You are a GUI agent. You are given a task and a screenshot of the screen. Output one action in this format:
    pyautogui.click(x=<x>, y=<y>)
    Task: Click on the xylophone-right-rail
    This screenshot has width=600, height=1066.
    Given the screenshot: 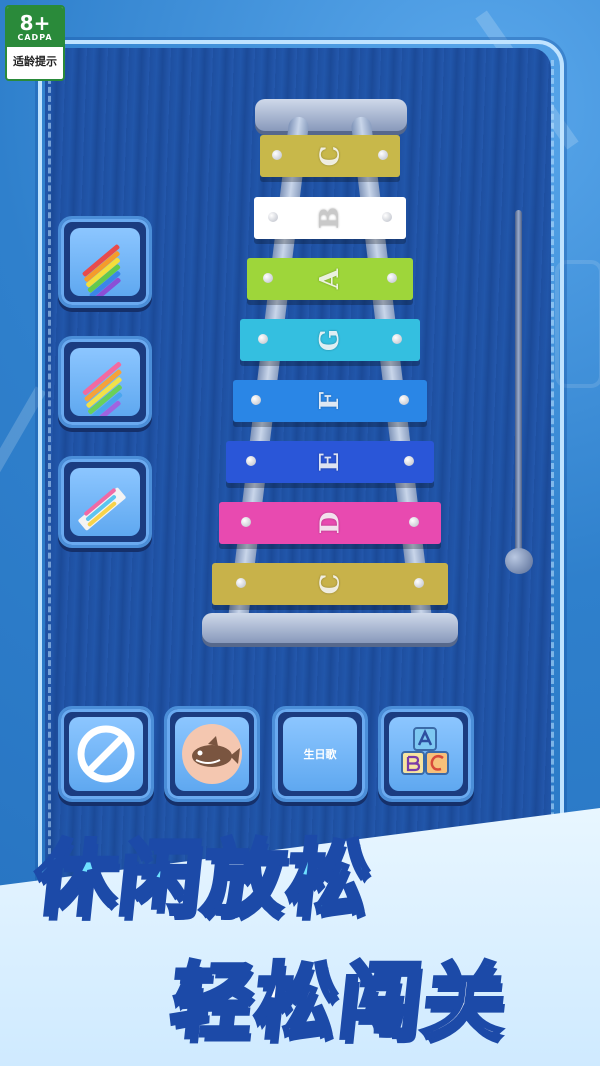 What is the action you would take?
    pyautogui.click(x=392, y=375)
    